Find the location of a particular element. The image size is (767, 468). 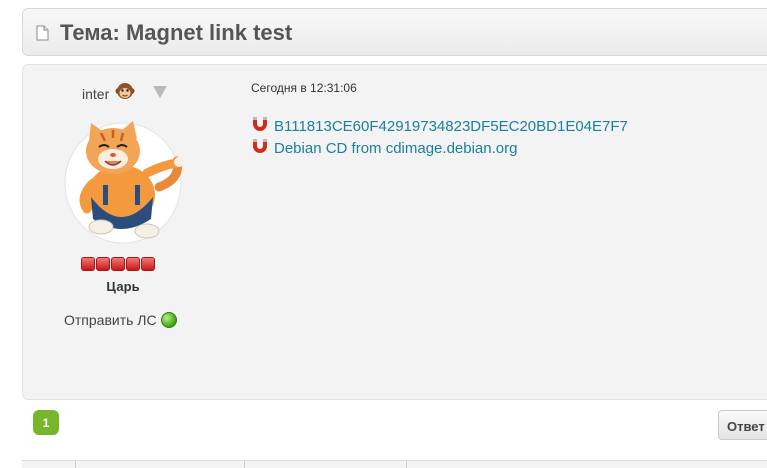

magnet-link-row: B111813CE60F42919734823DF5EC20BD1E04E7F7 is located at coordinates (440, 126).